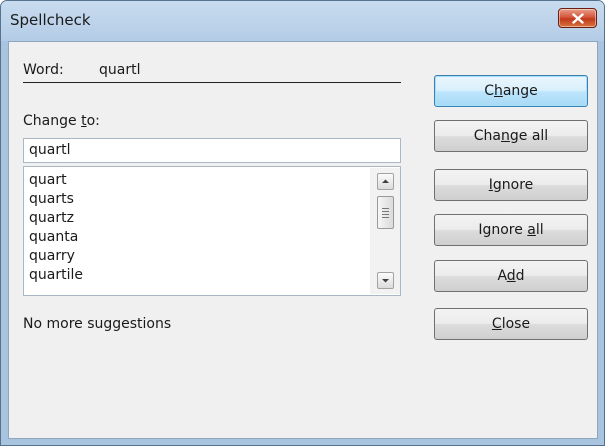 This screenshot has height=446, width=605. Describe the element at coordinates (511, 230) in the screenshot. I see `ignore-all-button: Ignore all` at that location.